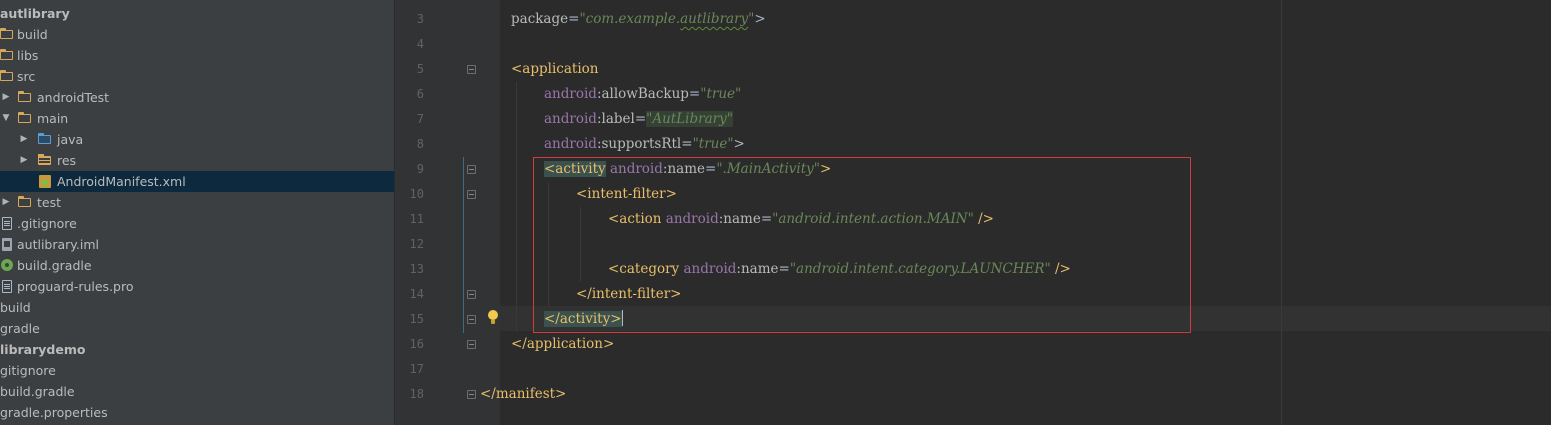 Image resolution: width=1551 pixels, height=425 pixels. I want to click on line-number: 7, so click(420, 119).